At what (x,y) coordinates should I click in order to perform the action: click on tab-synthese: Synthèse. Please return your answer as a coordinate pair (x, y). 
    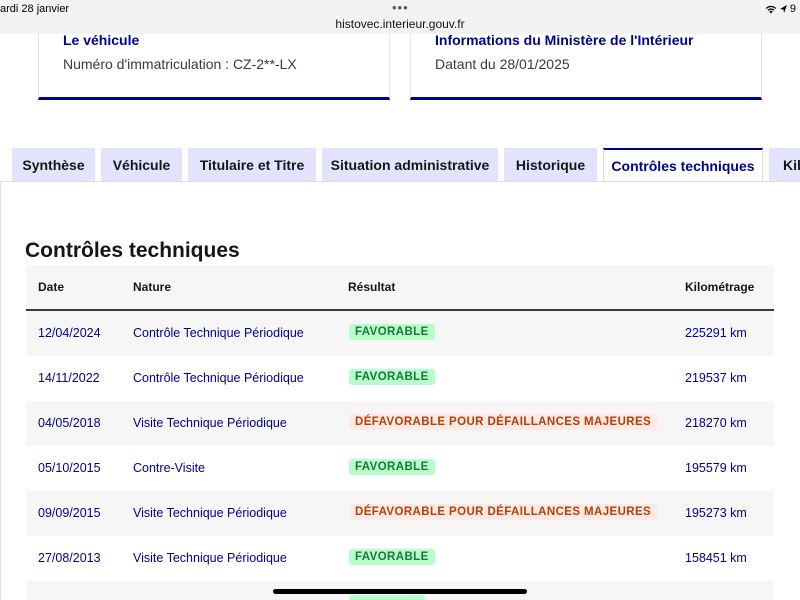
    Looking at the image, I should click on (53, 164).